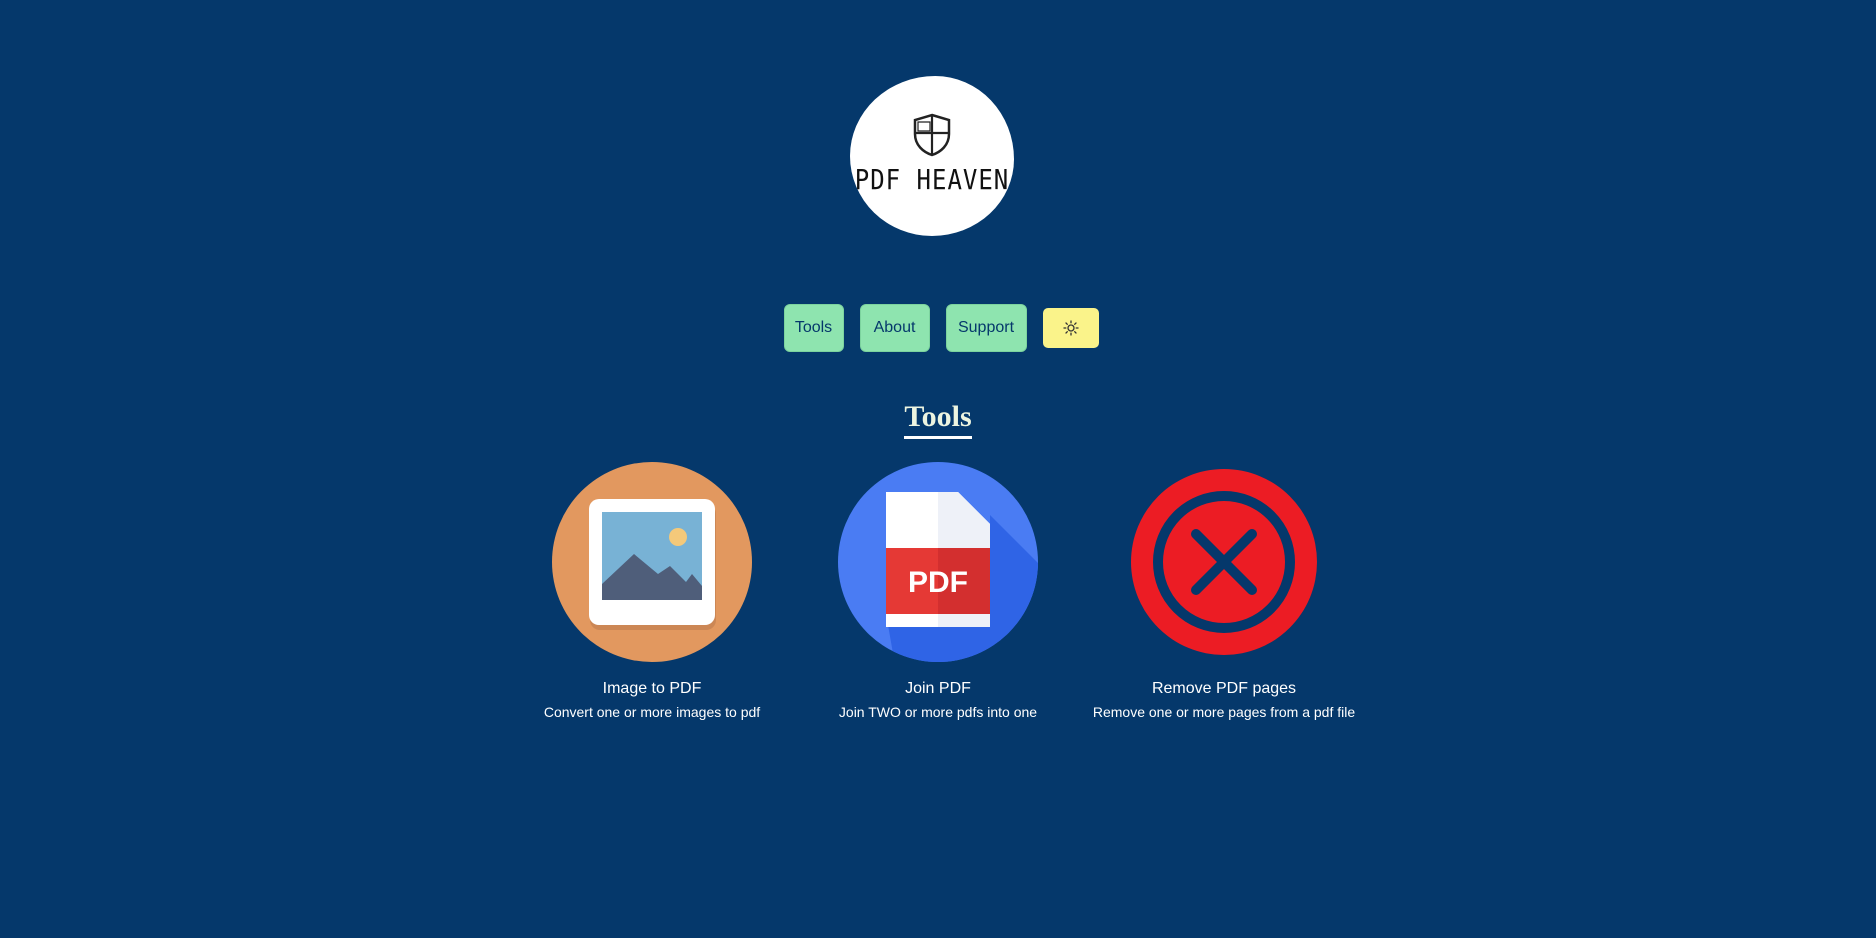 This screenshot has width=1876, height=938. What do you see at coordinates (938, 688) in the screenshot?
I see `tool-name: Join PDF` at bounding box center [938, 688].